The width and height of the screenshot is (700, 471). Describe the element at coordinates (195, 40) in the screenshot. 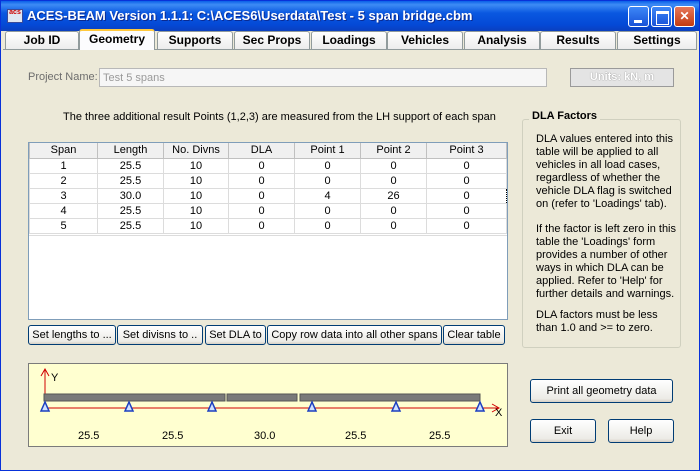

I see `tab-supports: Supports` at that location.